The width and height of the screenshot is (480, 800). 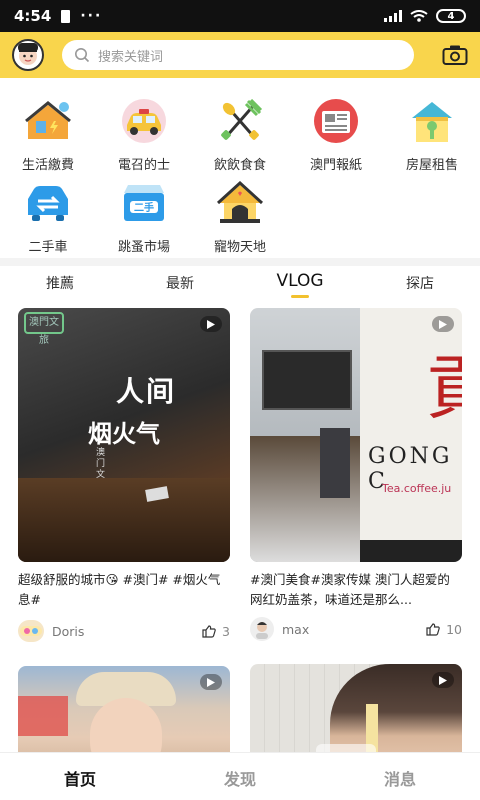 I want to click on like-count: 3, so click(x=226, y=631).